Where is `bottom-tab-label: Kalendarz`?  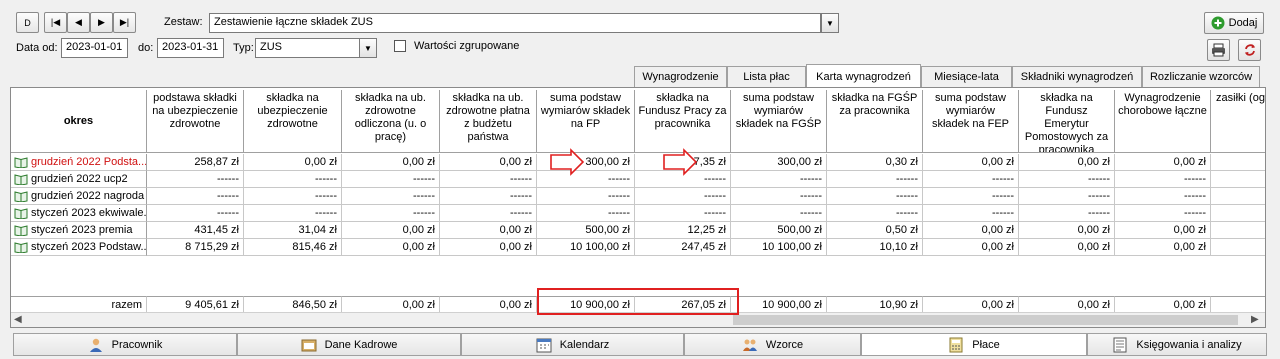
bottom-tab-label: Kalendarz is located at coordinates (584, 344).